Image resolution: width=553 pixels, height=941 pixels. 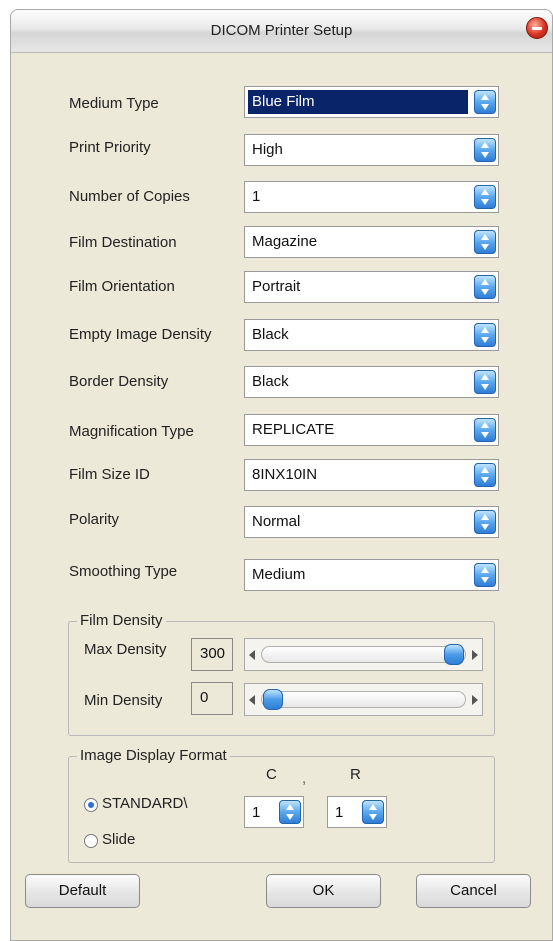 What do you see at coordinates (114, 103) in the screenshot?
I see `medium-type-label: Medium Type` at bounding box center [114, 103].